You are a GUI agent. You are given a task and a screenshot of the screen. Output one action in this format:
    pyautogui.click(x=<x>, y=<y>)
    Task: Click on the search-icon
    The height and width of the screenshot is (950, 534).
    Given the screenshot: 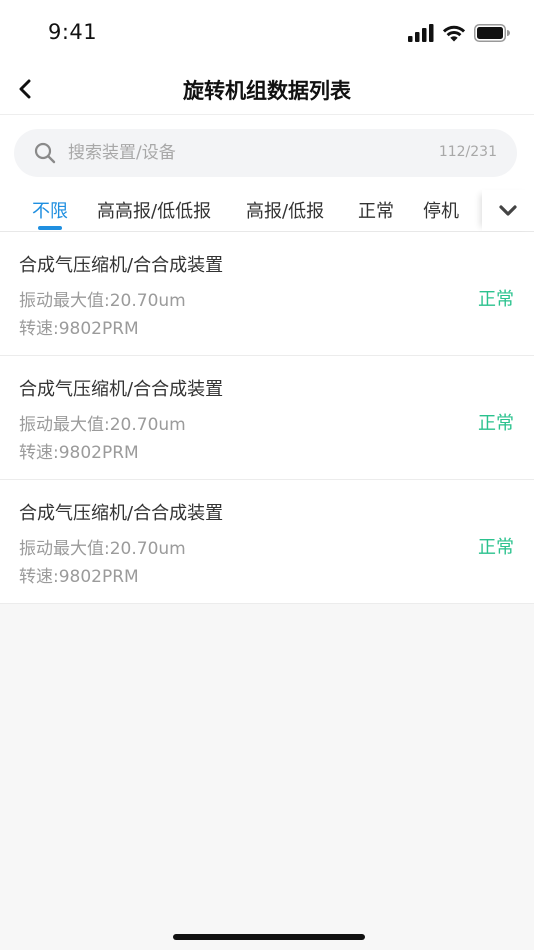 What is the action you would take?
    pyautogui.click(x=45, y=153)
    